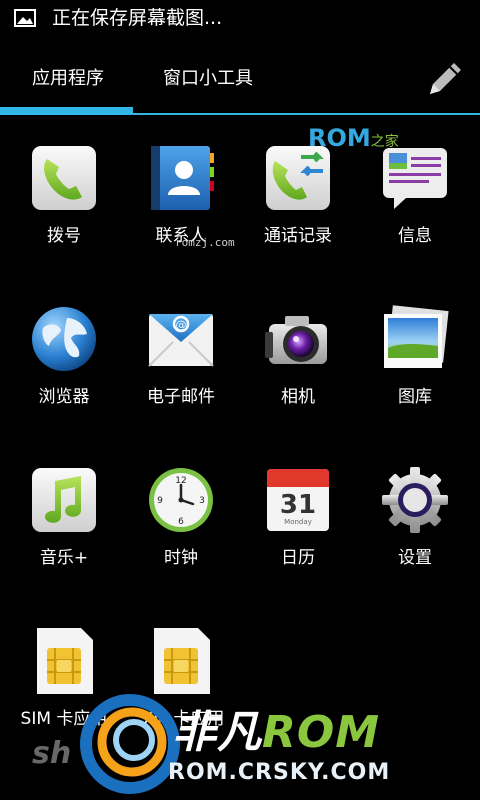 This screenshot has width=480, height=800. I want to click on messaging-icon, so click(415, 178).